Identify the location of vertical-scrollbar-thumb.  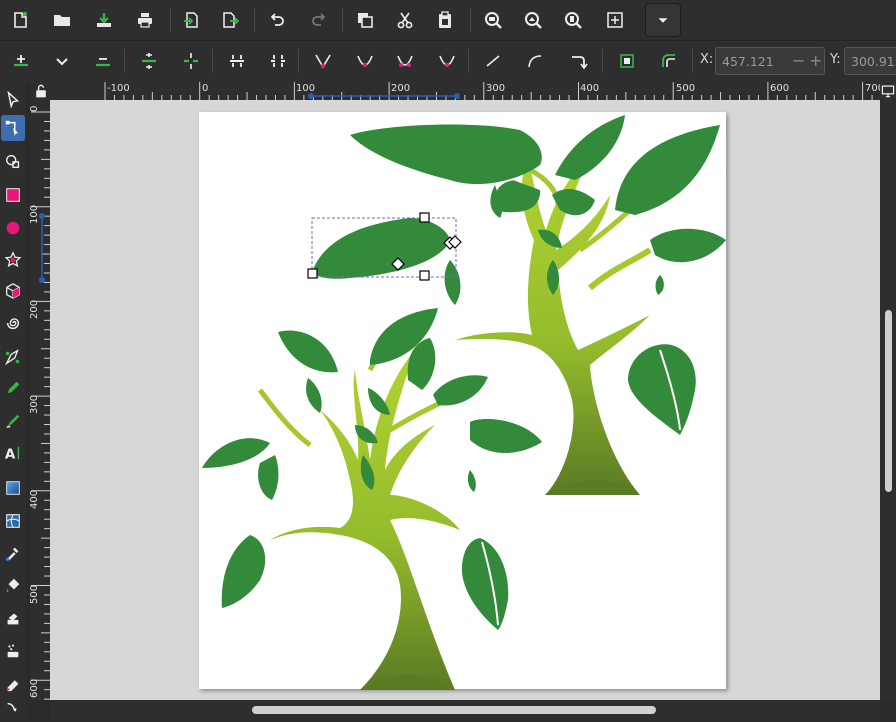
(888, 401).